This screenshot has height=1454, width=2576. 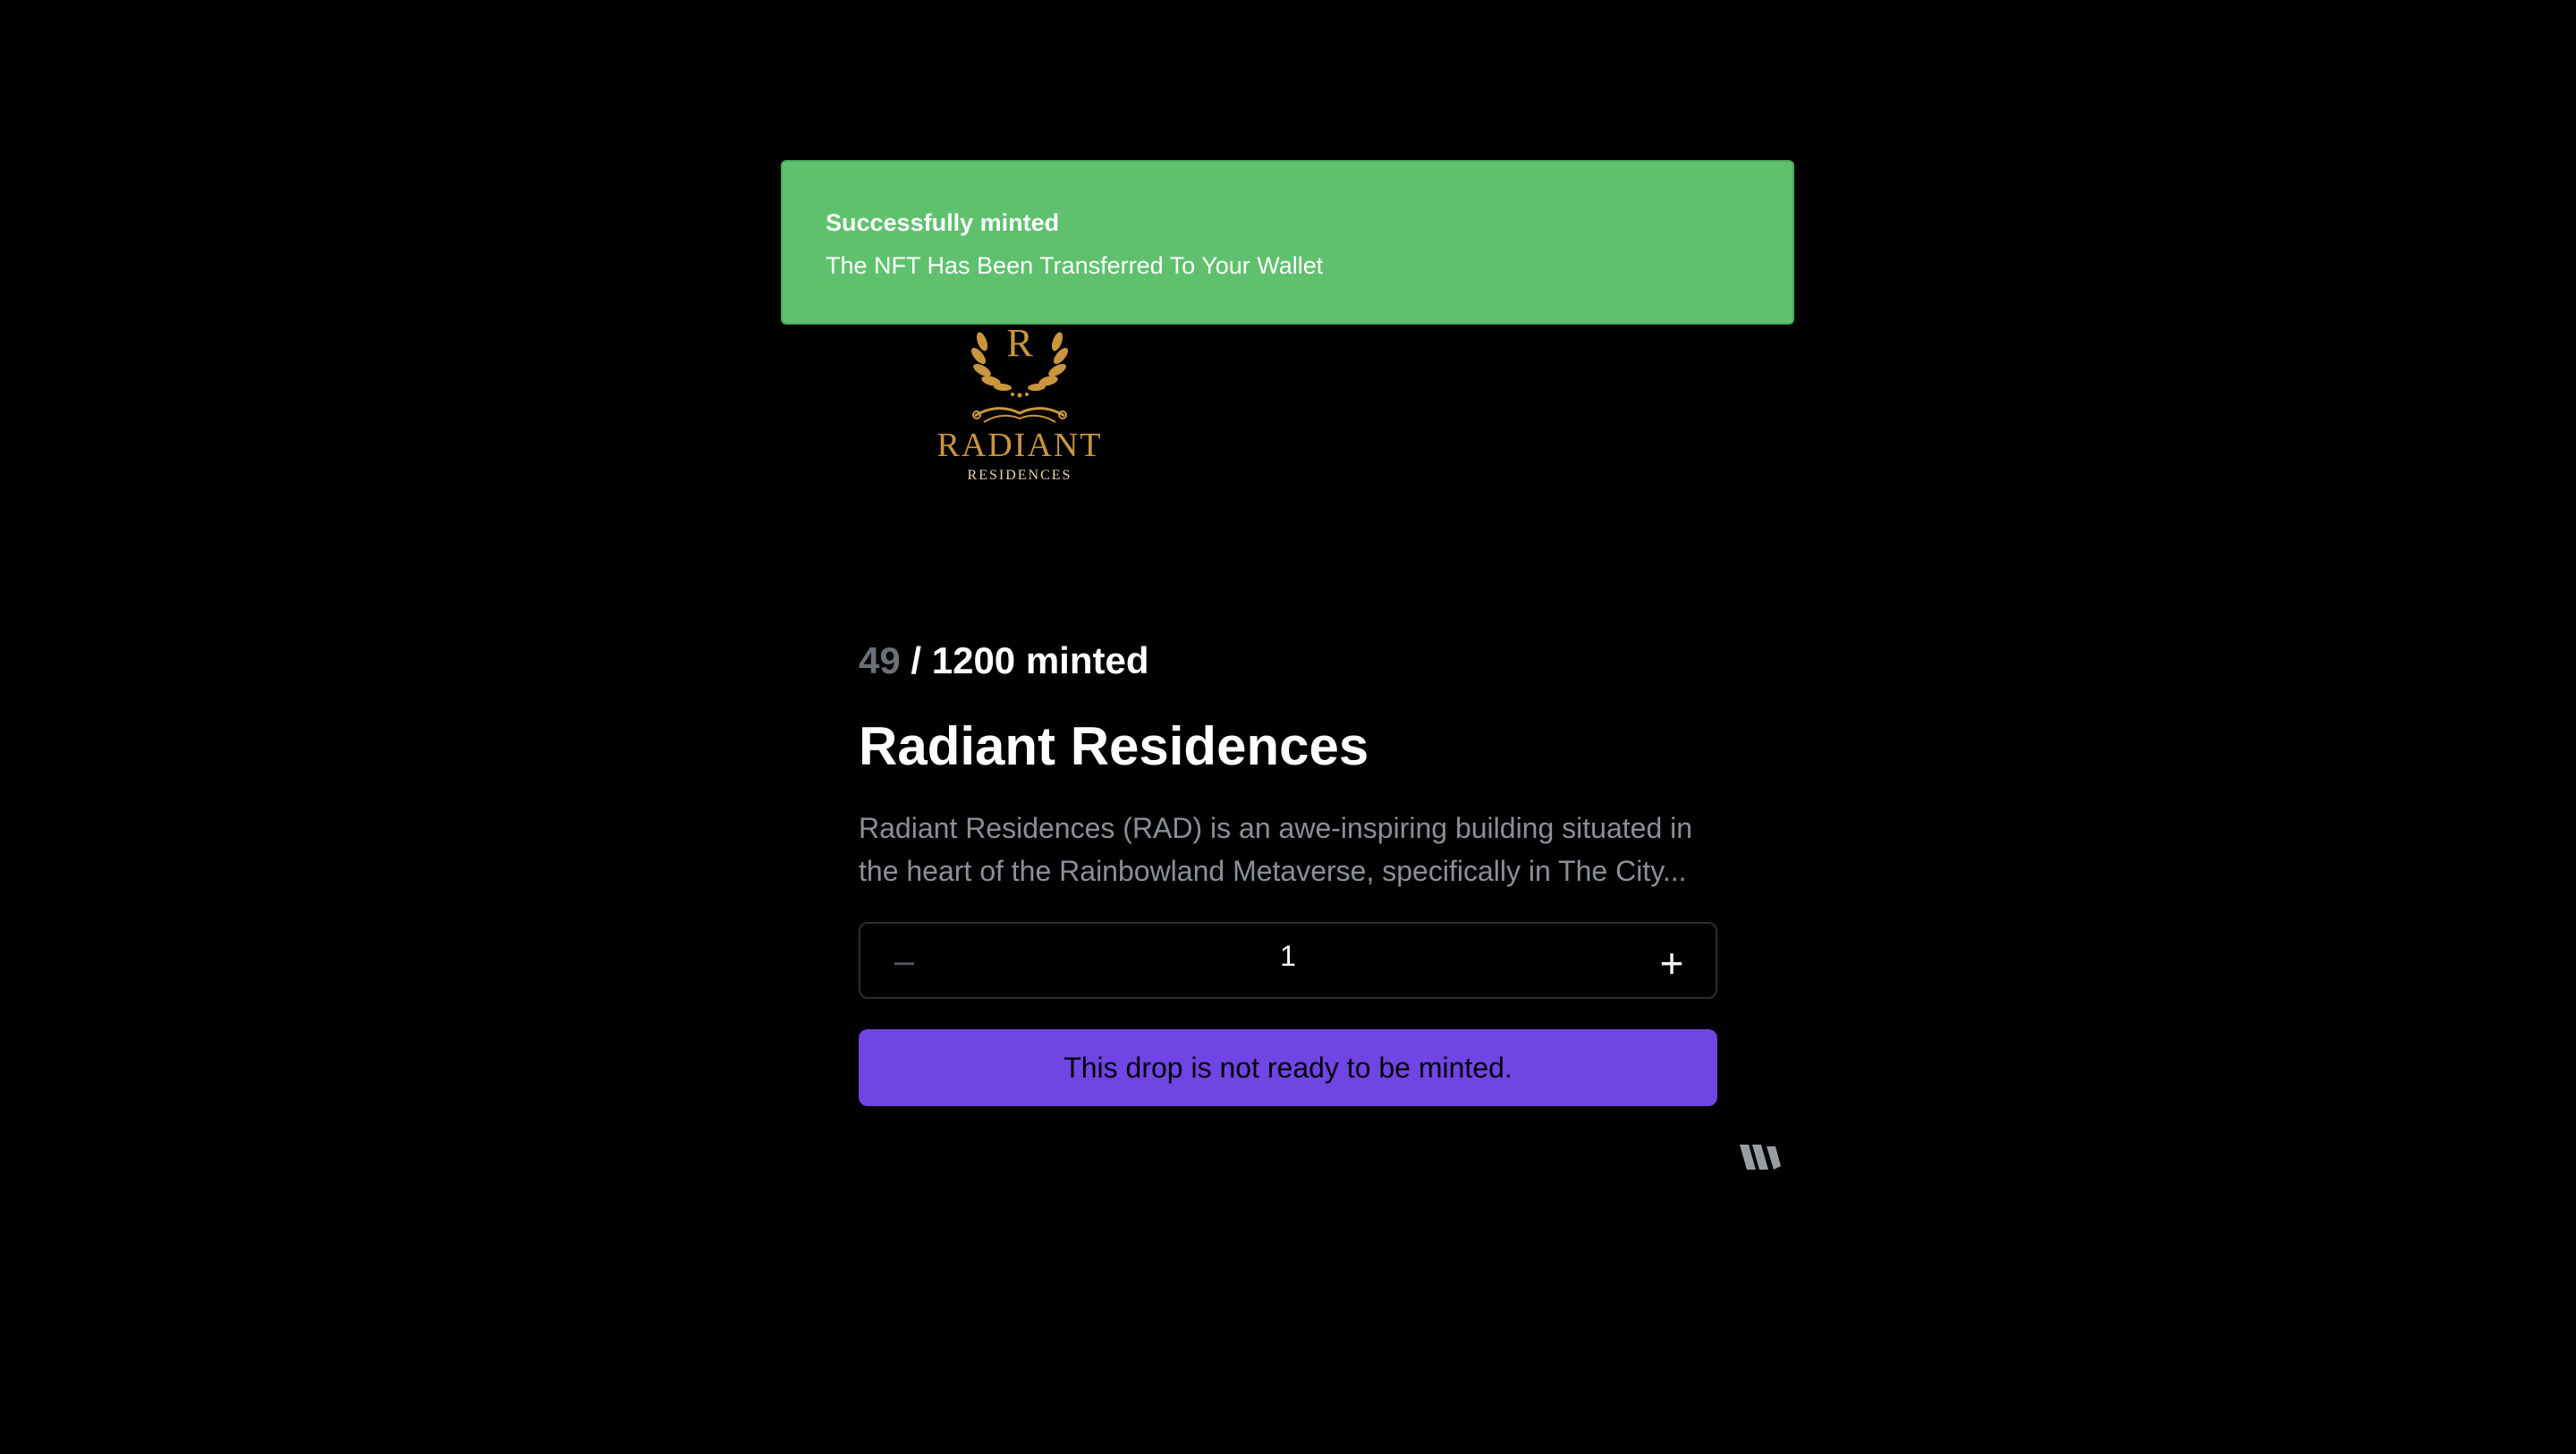 What do you see at coordinates (1020, 475) in the screenshot?
I see `logo-subtitle: RESIDENCES` at bounding box center [1020, 475].